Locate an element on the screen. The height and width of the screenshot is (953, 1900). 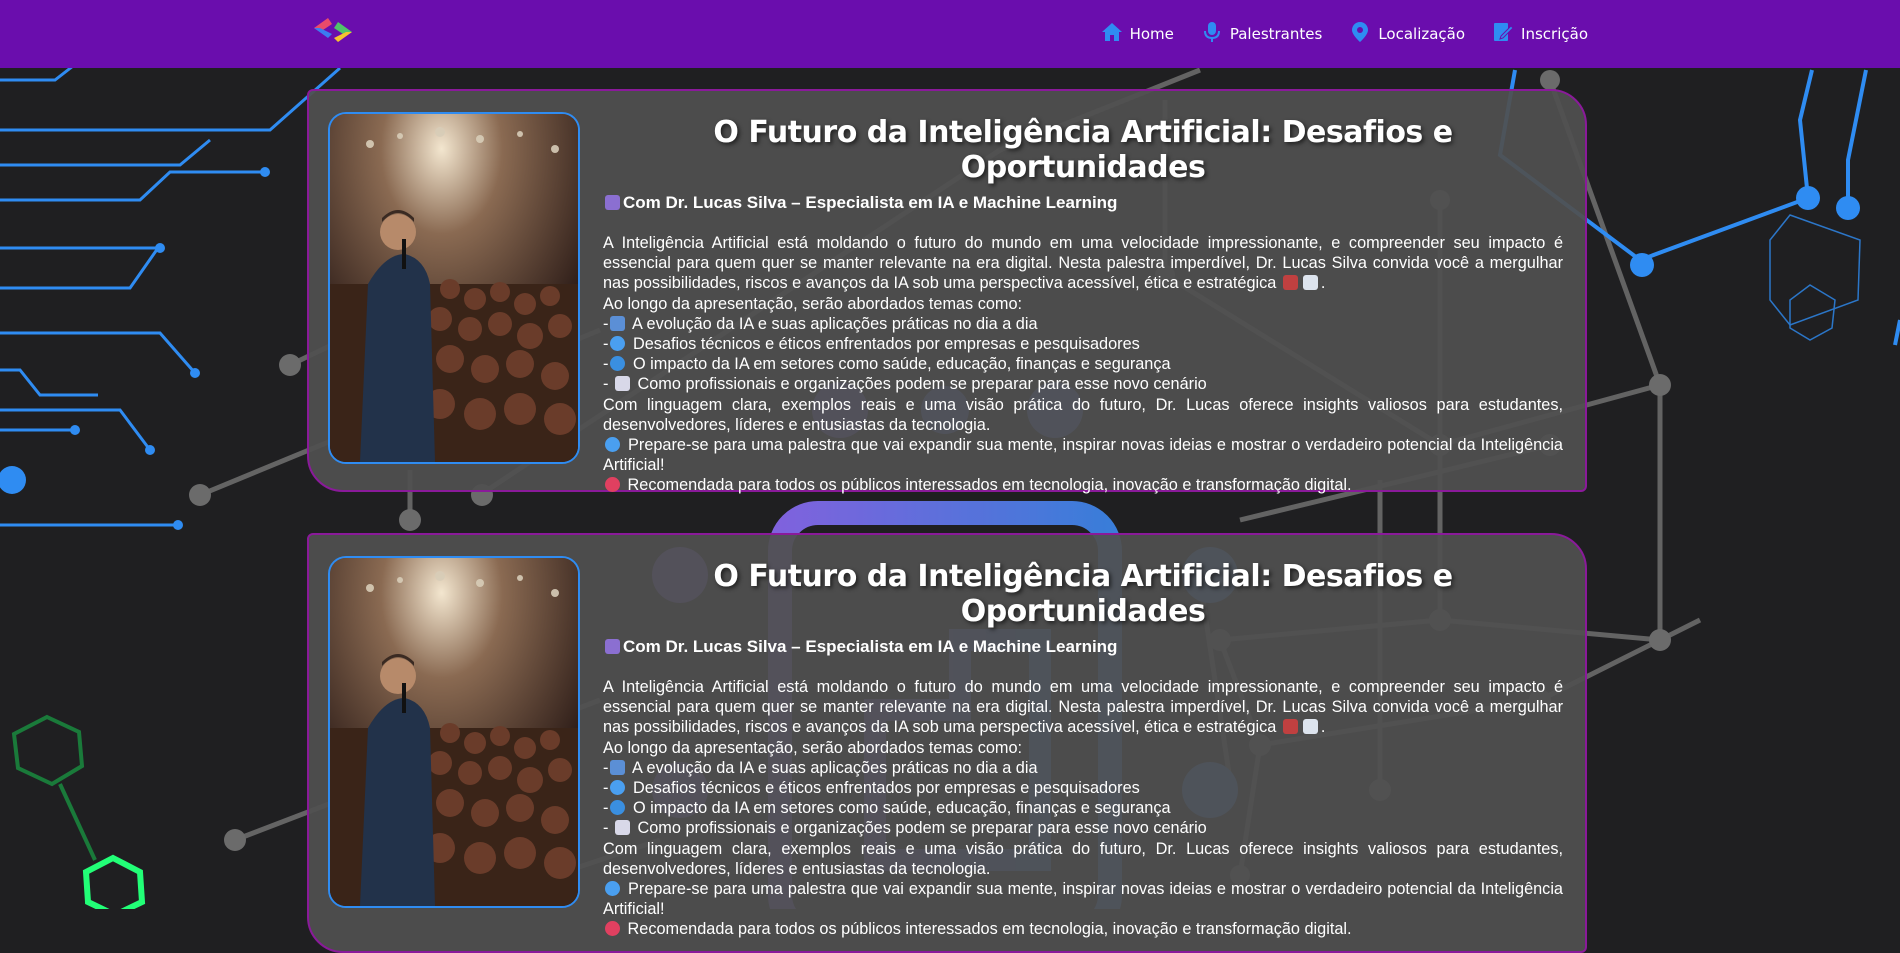
microphone-icon is located at coordinates (1211, 32).